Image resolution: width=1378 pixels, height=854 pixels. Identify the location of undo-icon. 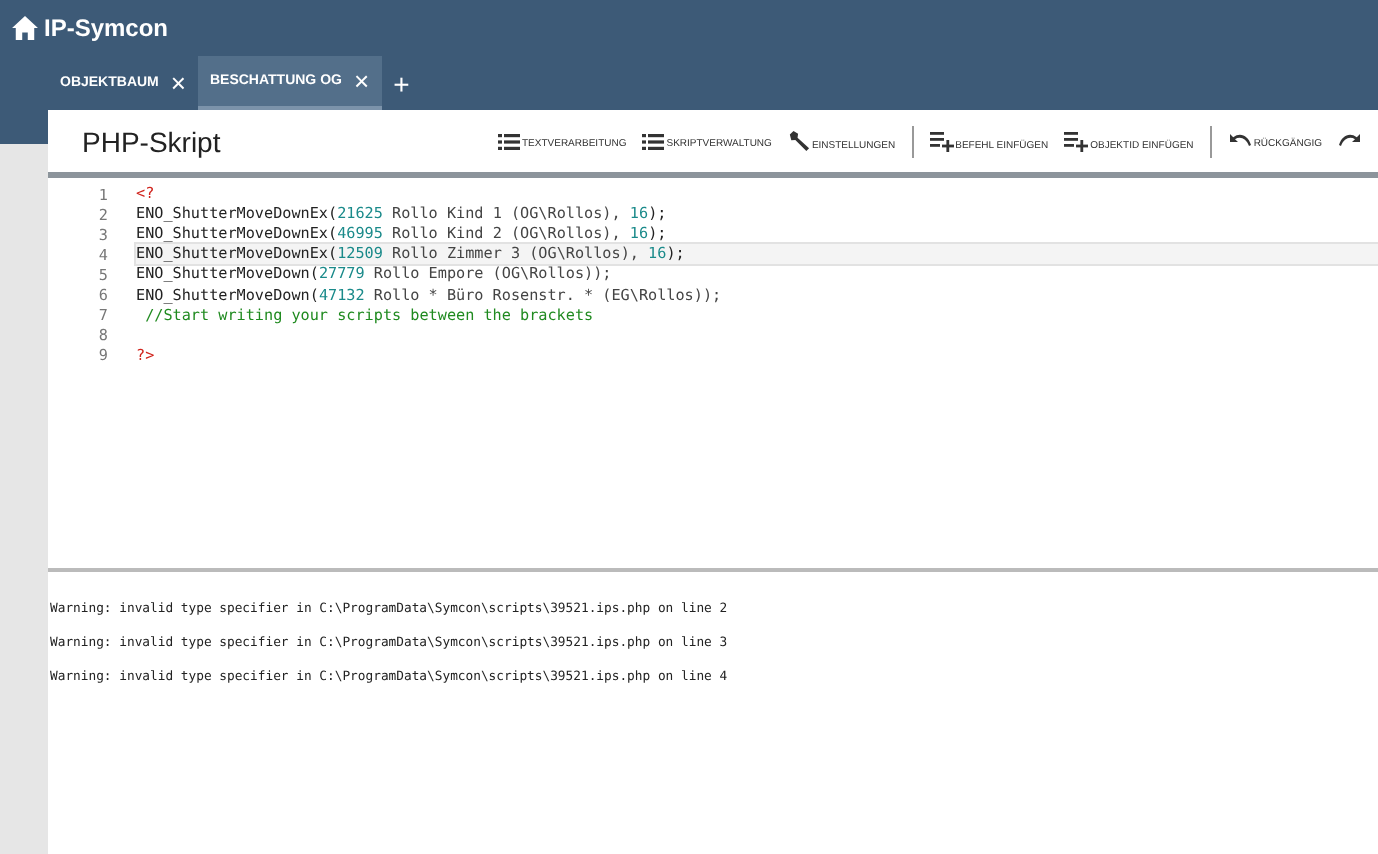
(1239, 141).